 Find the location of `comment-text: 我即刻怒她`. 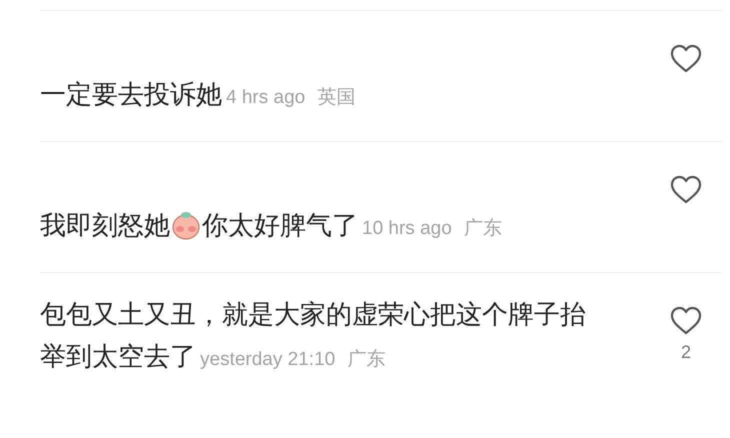

comment-text: 我即刻怒她 is located at coordinates (105, 226).